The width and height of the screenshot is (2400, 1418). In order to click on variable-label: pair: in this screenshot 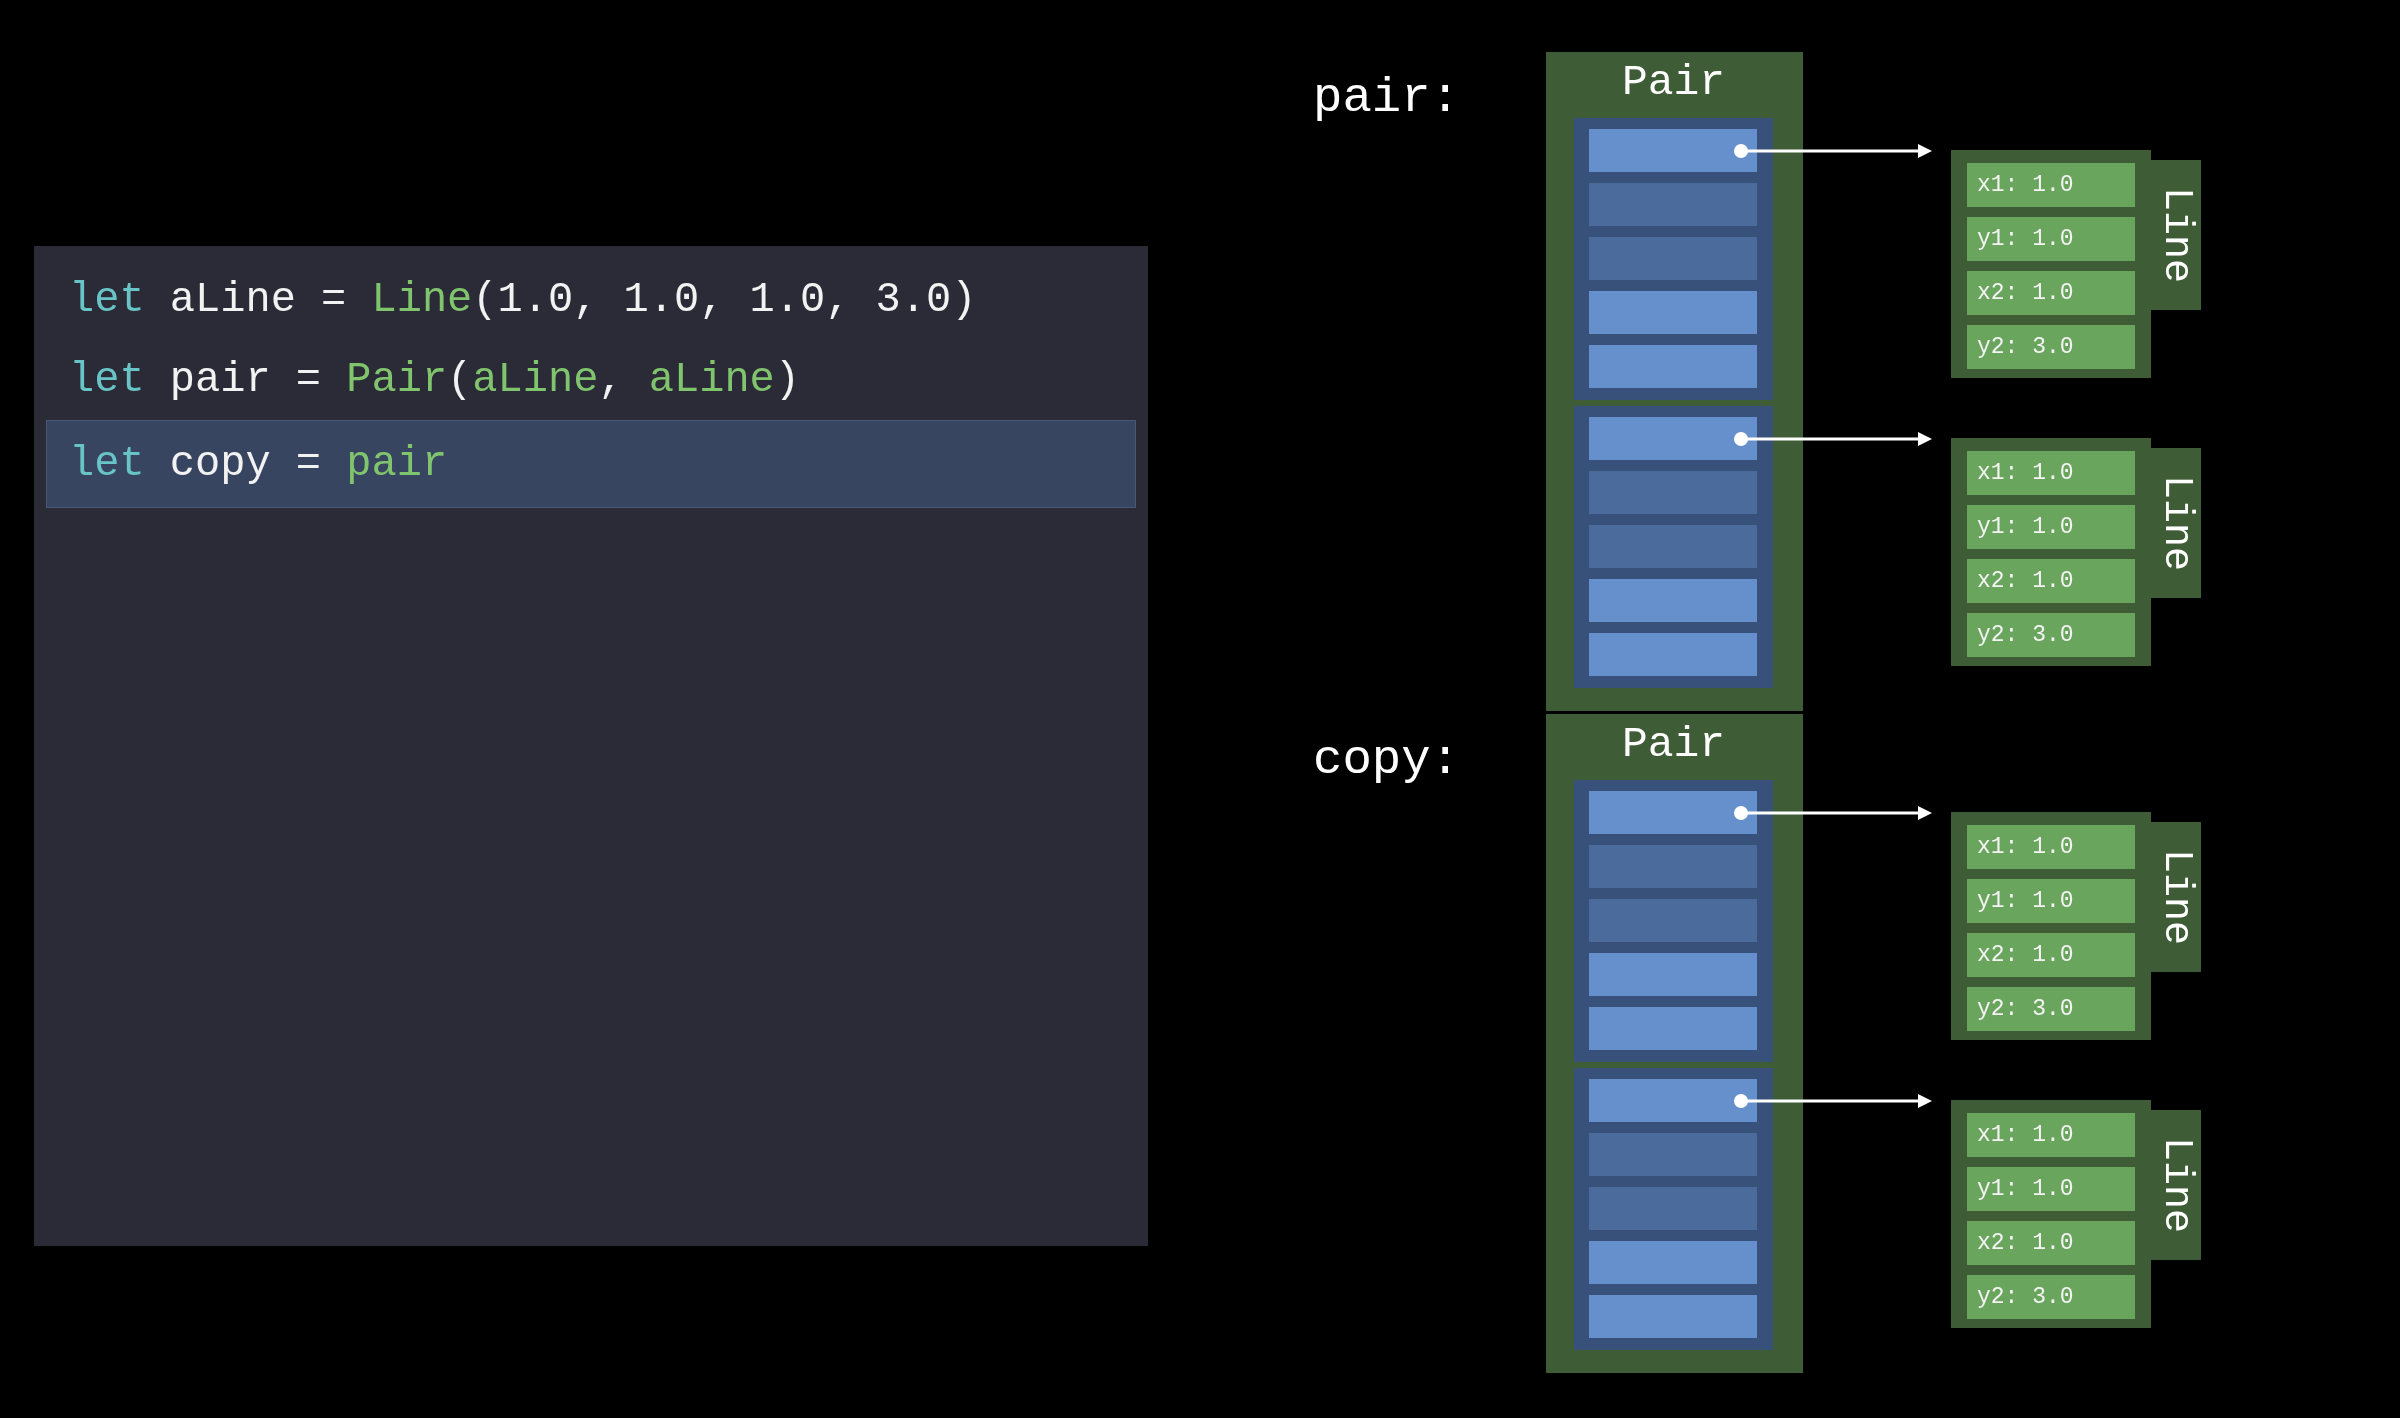, I will do `click(1387, 98)`.